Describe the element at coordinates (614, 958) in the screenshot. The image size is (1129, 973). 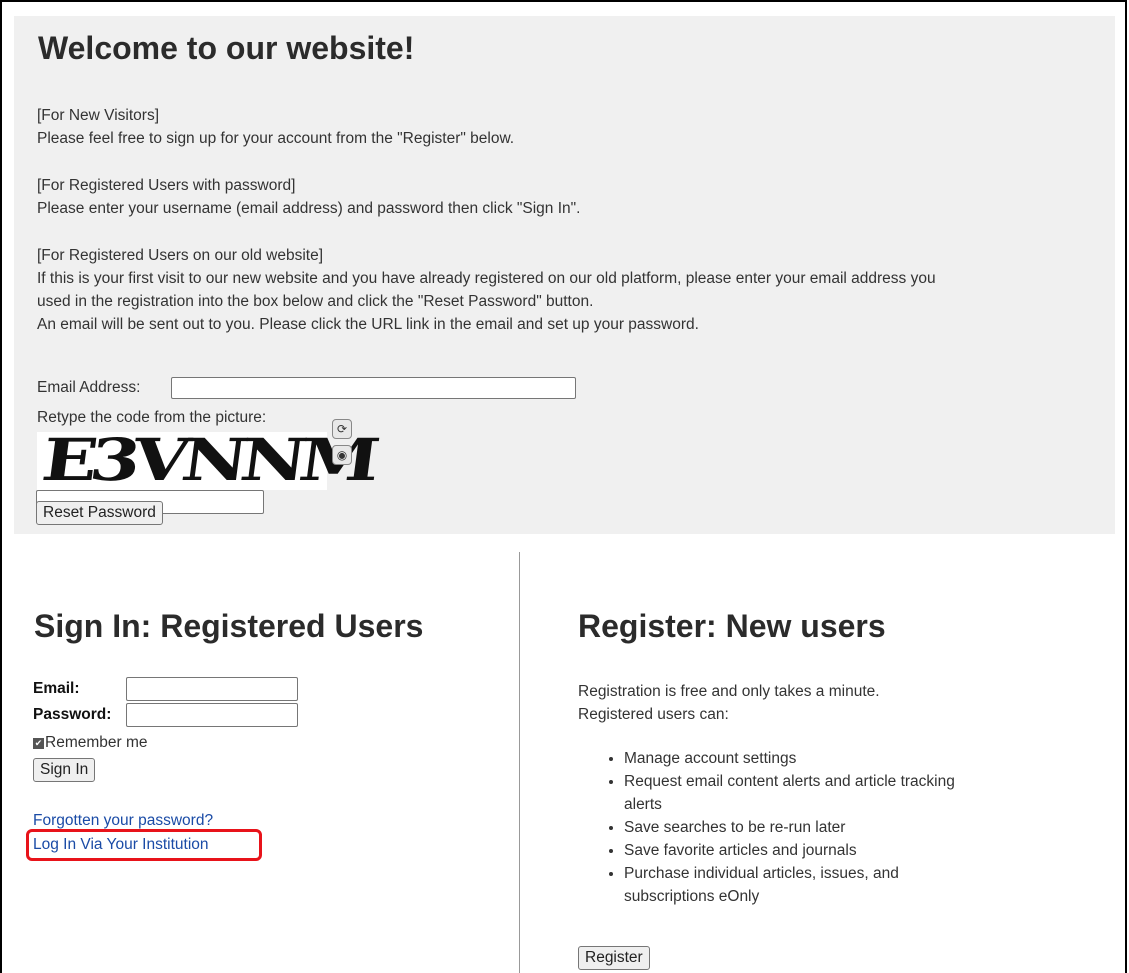
I see `register-button: Register` at that location.